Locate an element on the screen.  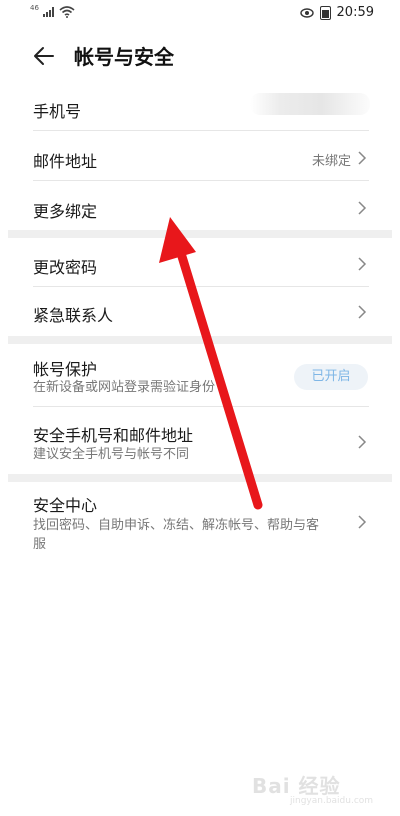
status-right: 20:59 is located at coordinates (336, 12).